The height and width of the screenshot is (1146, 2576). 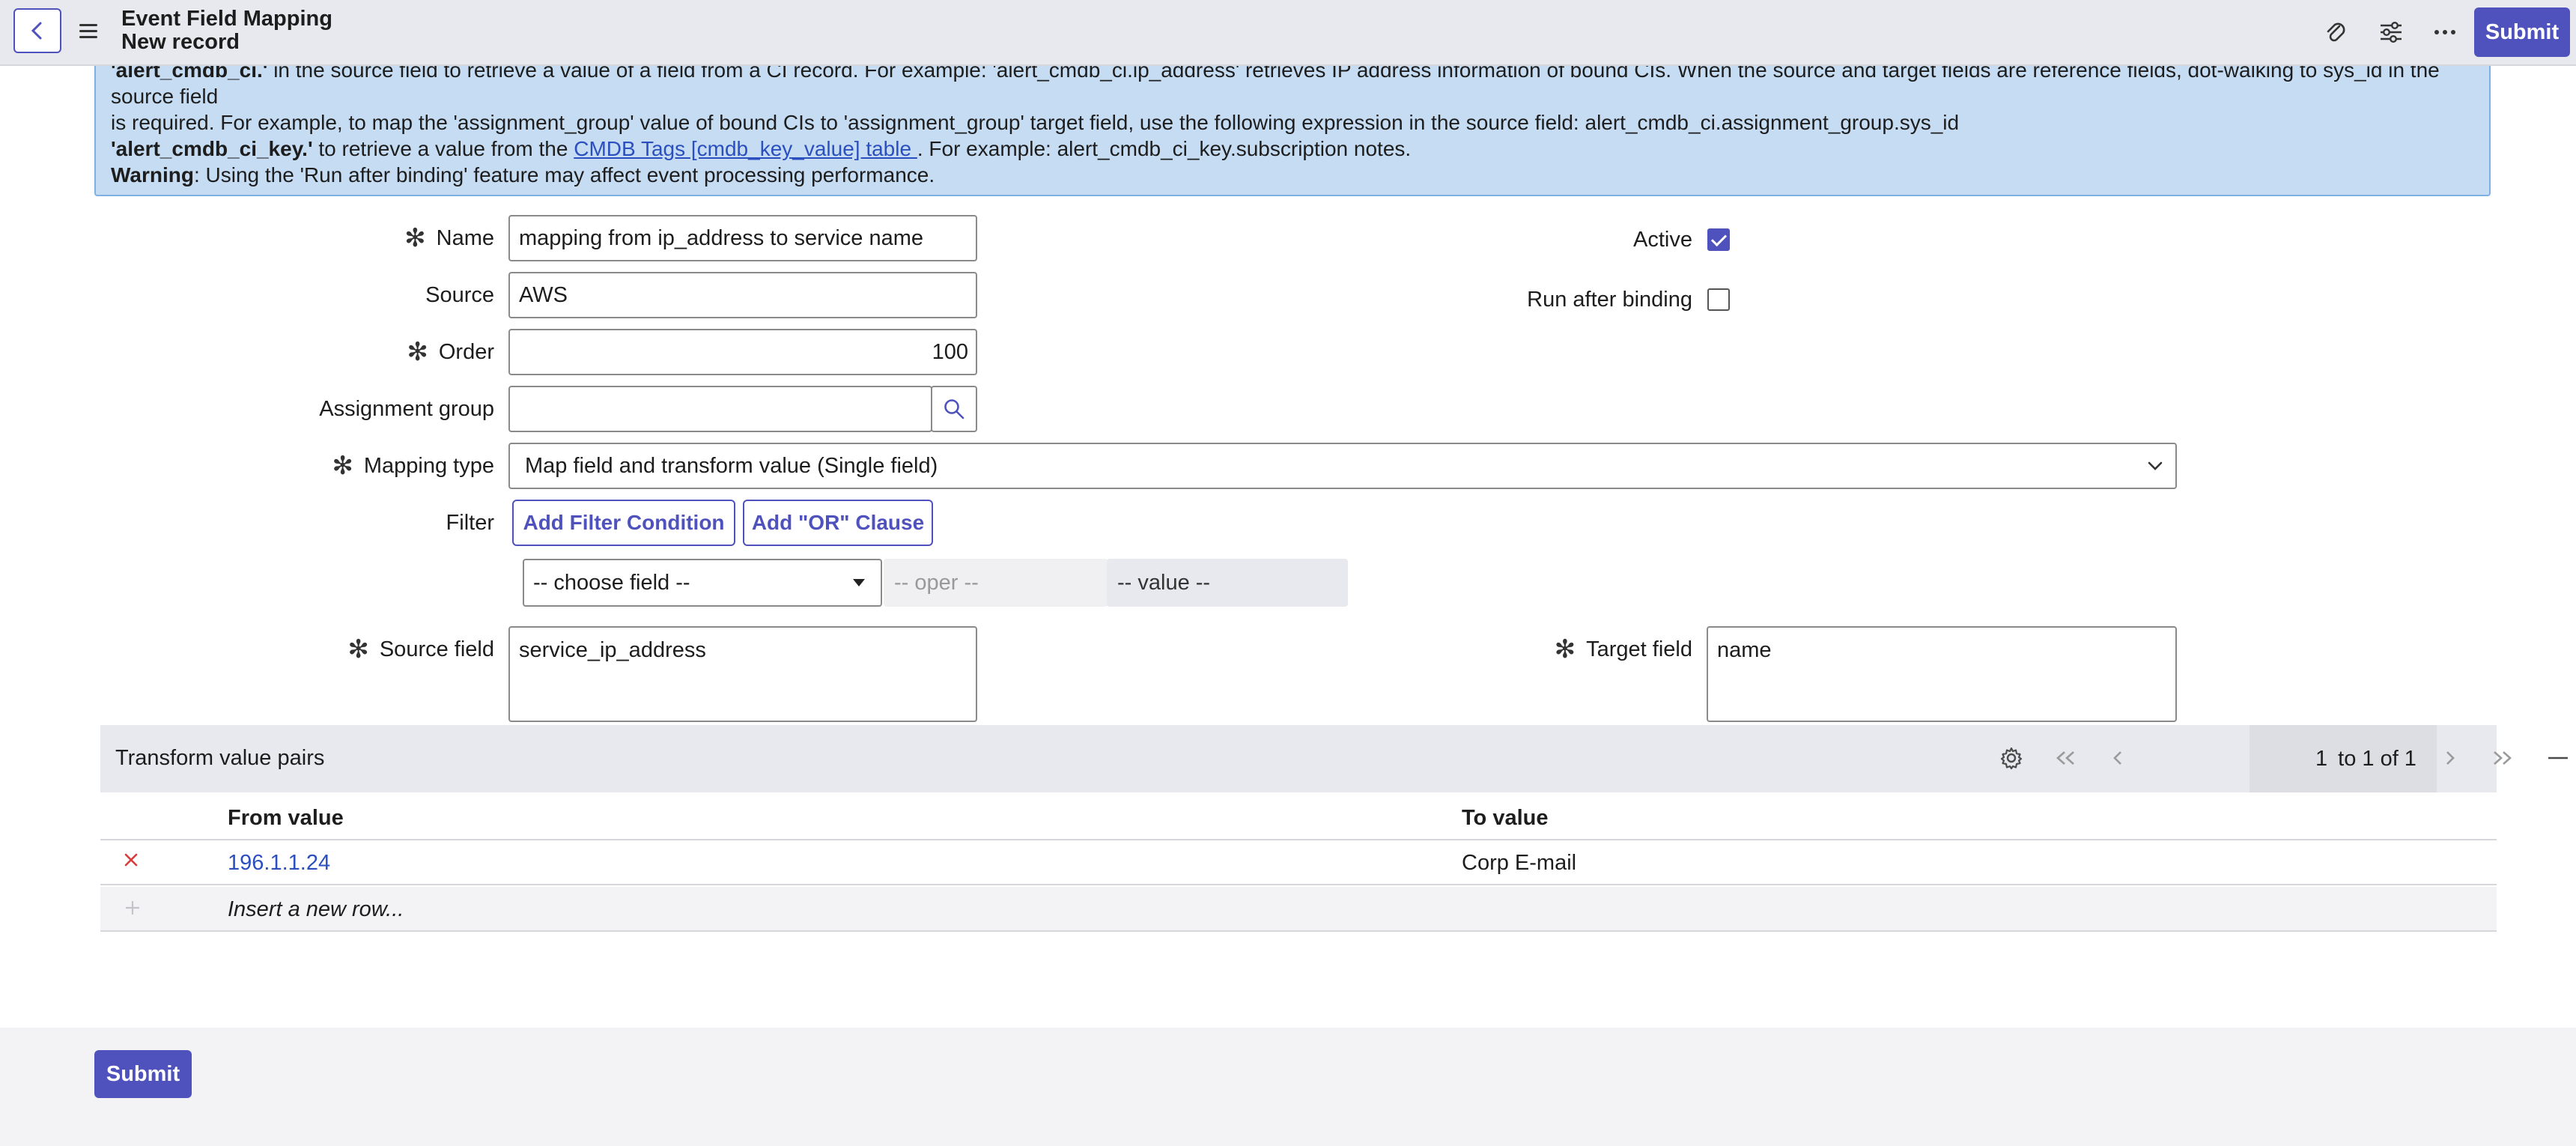 What do you see at coordinates (2011, 758) in the screenshot?
I see `gear-icon` at bounding box center [2011, 758].